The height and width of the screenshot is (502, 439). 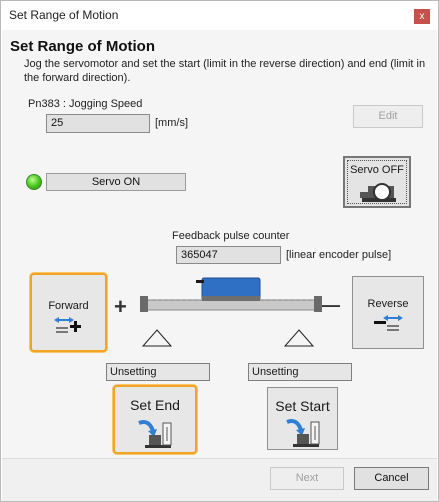 What do you see at coordinates (388, 116) in the screenshot?
I see `edit-button: Edit` at bounding box center [388, 116].